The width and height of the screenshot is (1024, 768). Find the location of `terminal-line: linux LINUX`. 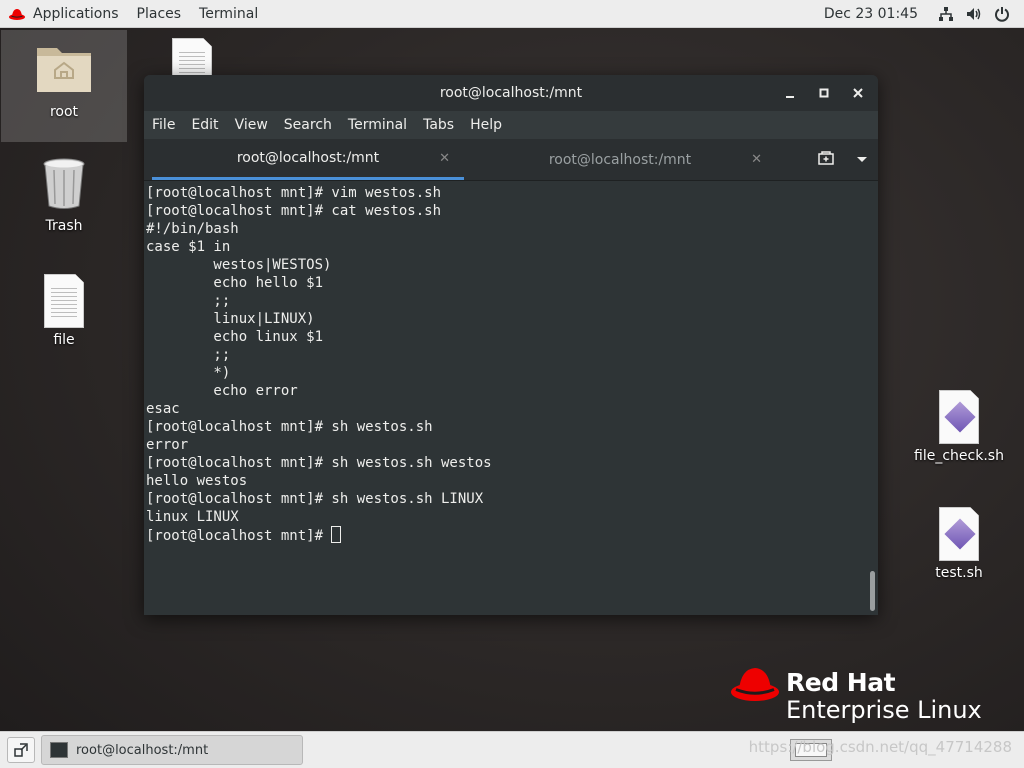

terminal-line: linux LINUX is located at coordinates (192, 517).